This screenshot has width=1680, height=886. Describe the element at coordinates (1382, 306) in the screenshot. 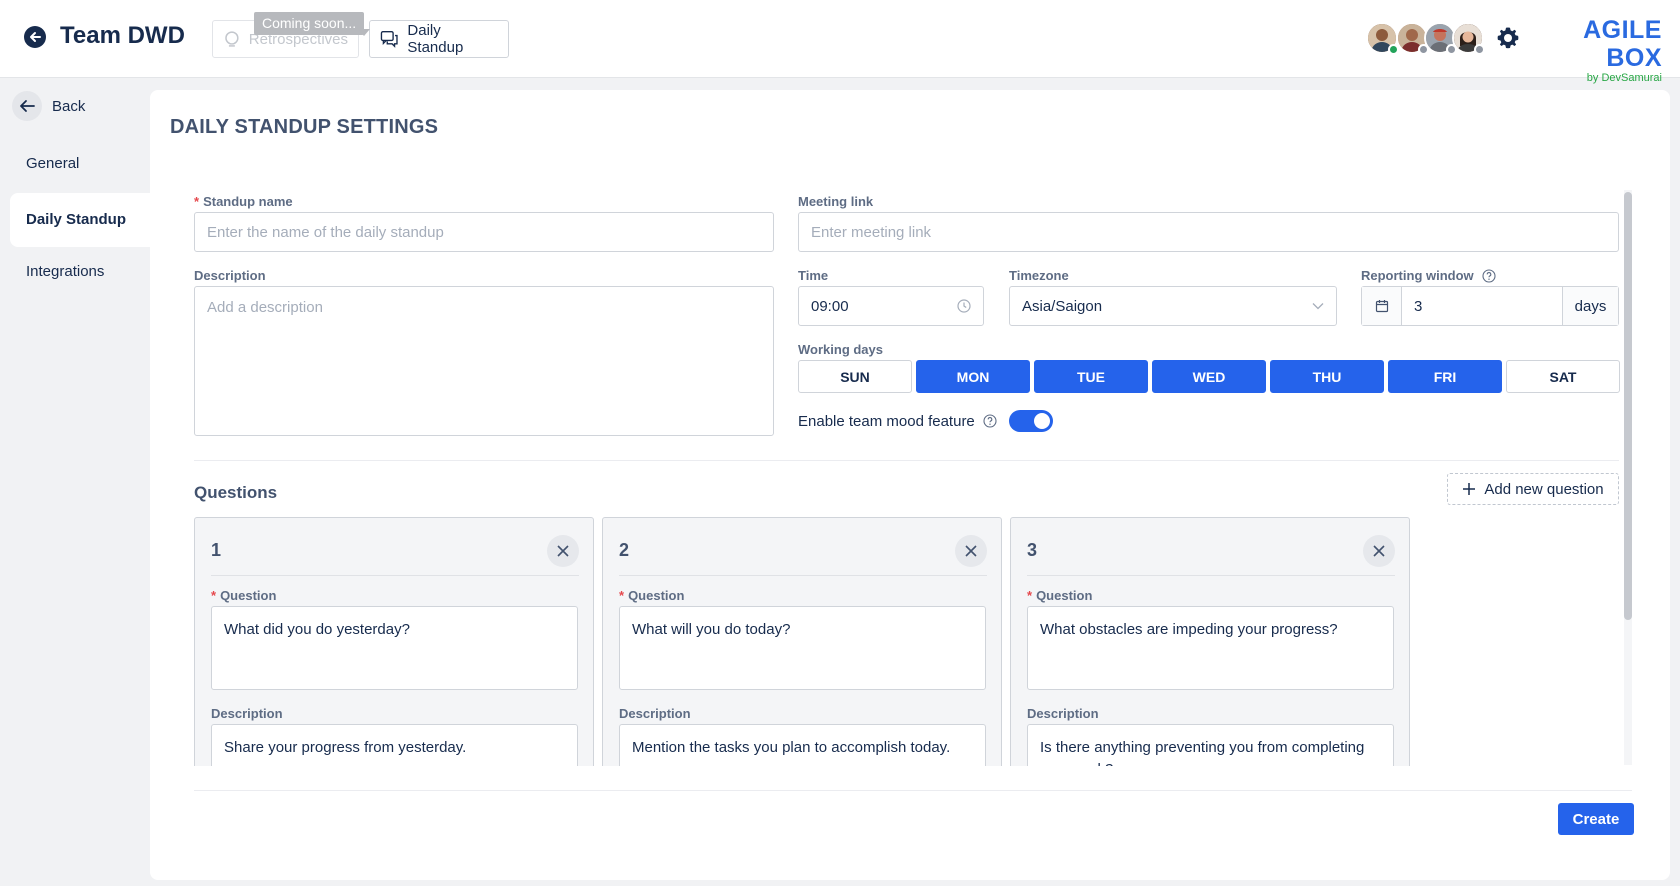

I see `calendar-icon` at that location.